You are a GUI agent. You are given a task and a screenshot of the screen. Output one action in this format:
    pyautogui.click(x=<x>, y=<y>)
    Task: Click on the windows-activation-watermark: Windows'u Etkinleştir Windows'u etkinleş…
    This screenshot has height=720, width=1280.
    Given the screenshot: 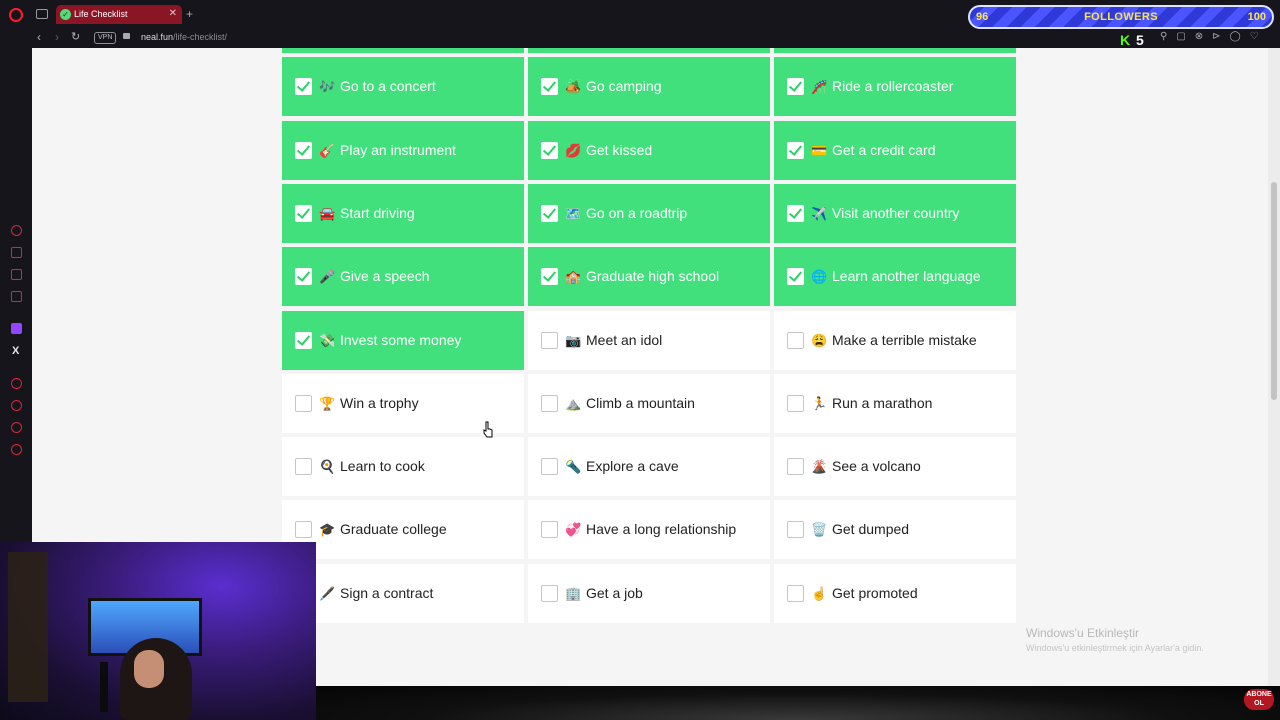 What is the action you would take?
    pyautogui.click(x=1147, y=639)
    